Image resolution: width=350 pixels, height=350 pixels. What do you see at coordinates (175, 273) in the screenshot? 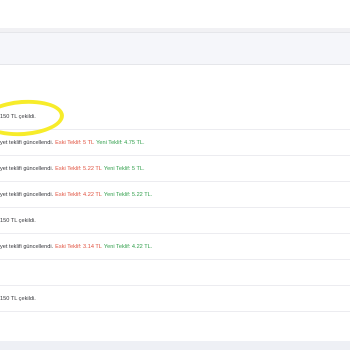
I see `table-row` at bounding box center [175, 273].